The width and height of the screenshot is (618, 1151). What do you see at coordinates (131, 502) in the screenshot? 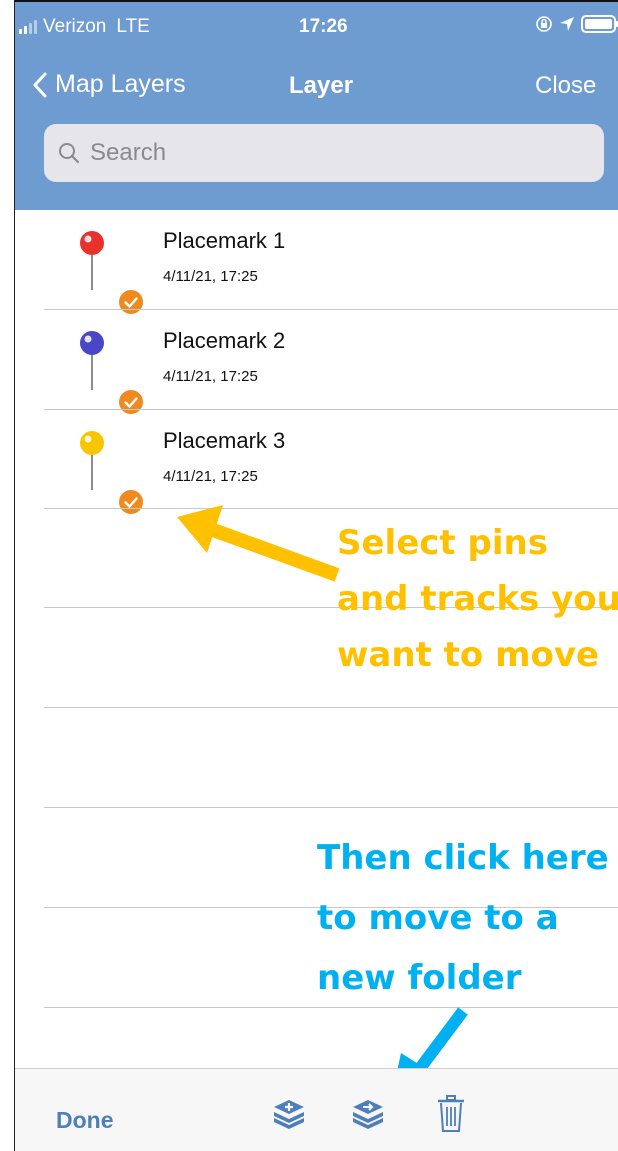
I see `checkmark-selected-icon` at bounding box center [131, 502].